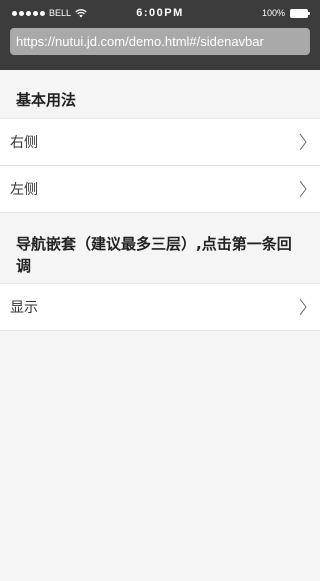 The width and height of the screenshot is (320, 581). I want to click on battery-percent: 100%, so click(273, 13).